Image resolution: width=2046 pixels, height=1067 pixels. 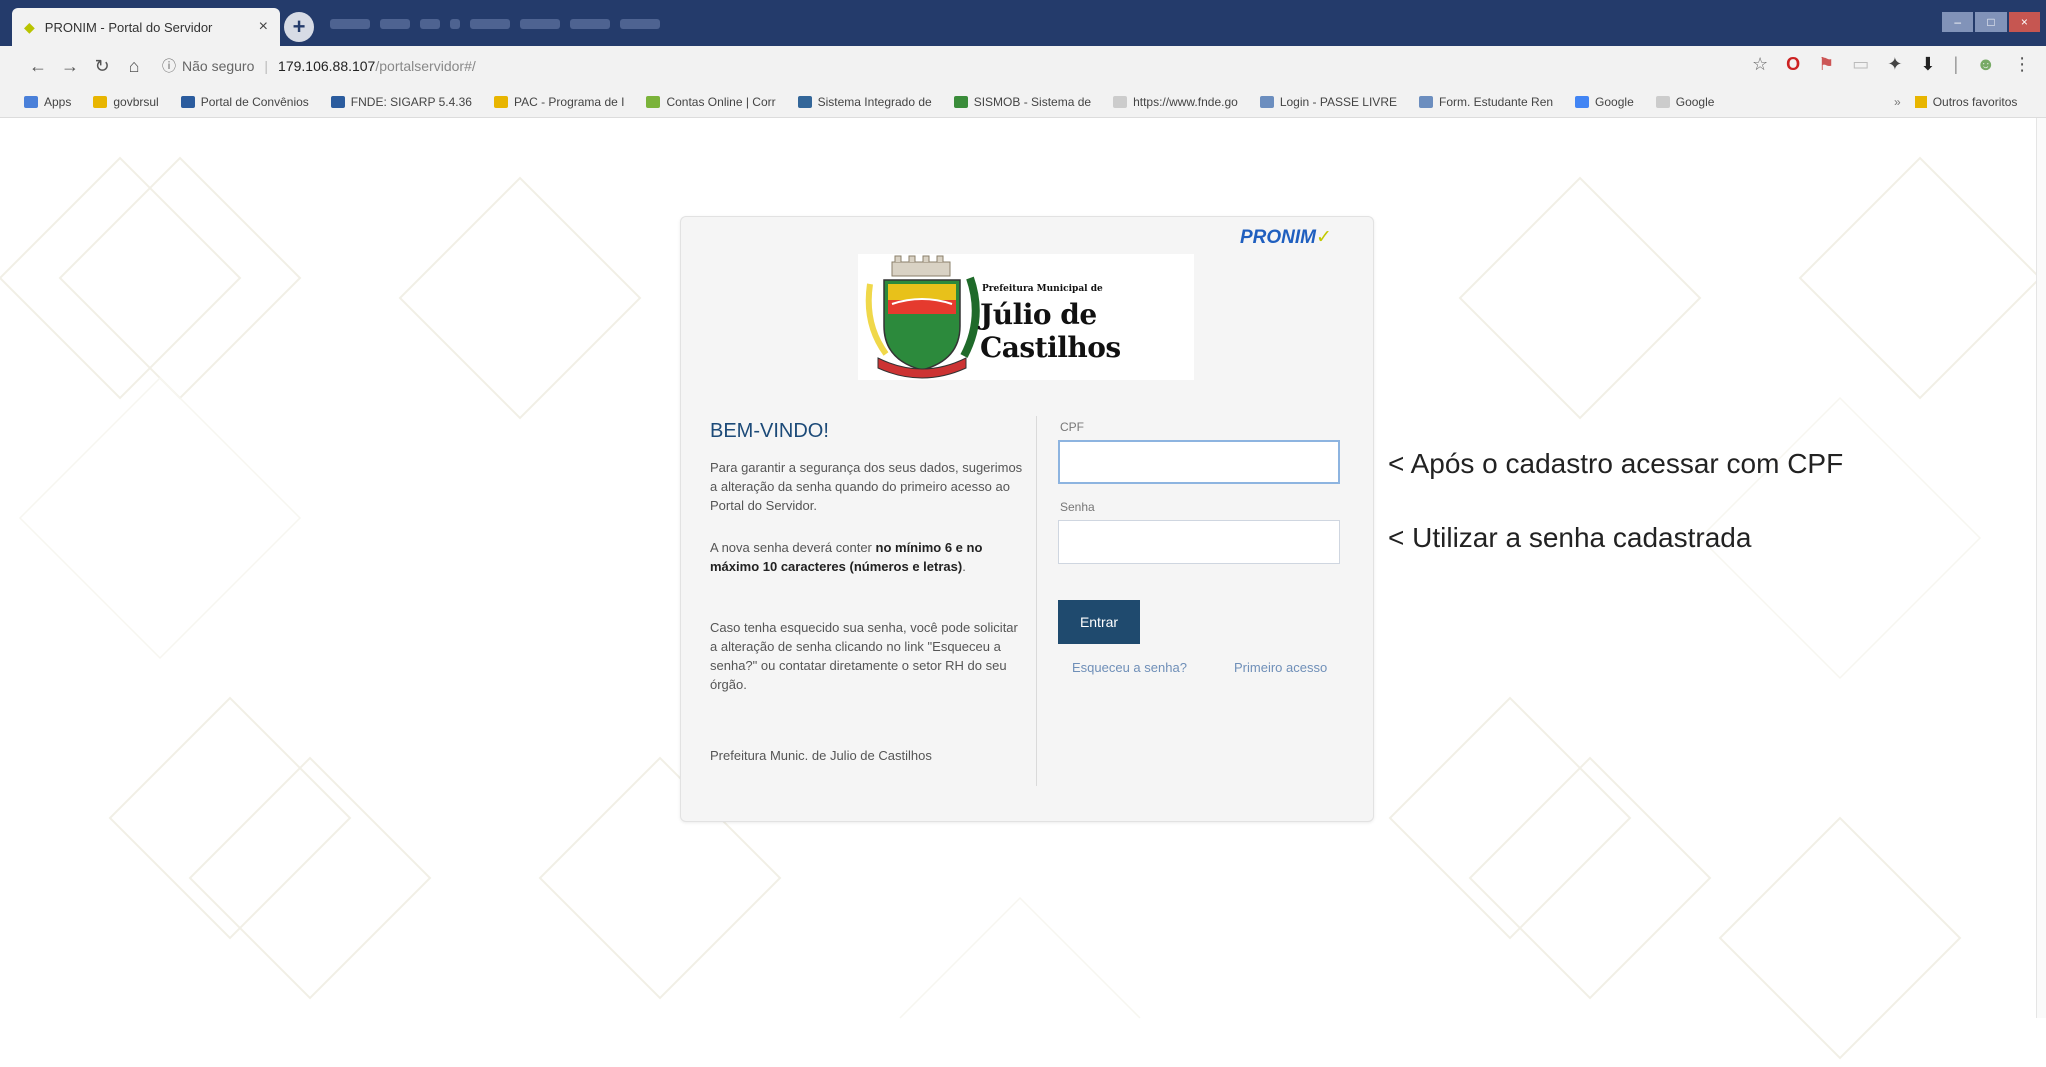 What do you see at coordinates (1199, 542) in the screenshot?
I see `senha-input` at bounding box center [1199, 542].